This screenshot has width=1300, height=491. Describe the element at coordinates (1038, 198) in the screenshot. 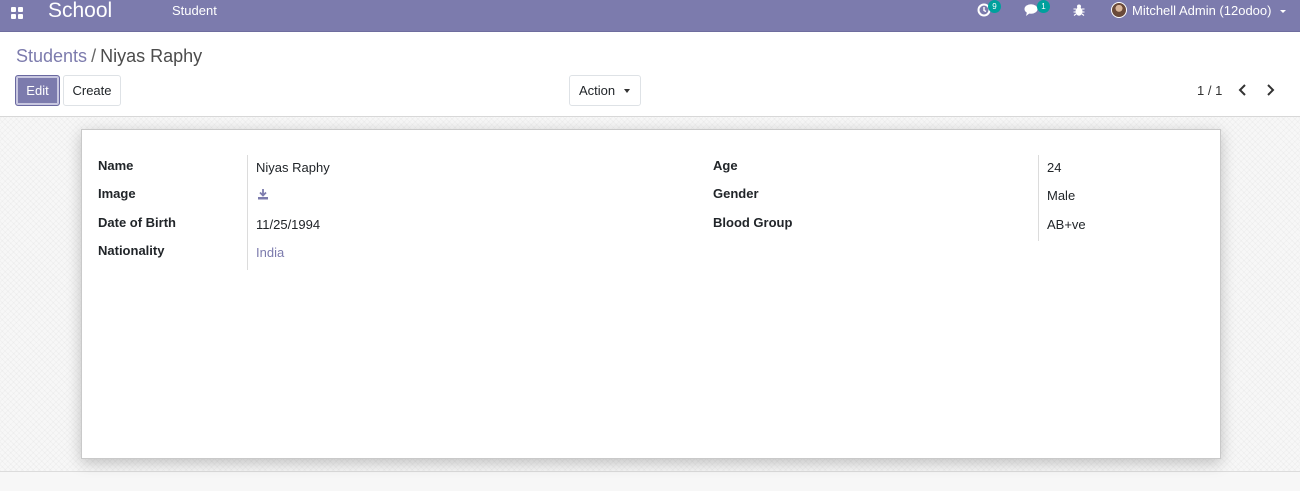

I see `right-group-separator` at that location.